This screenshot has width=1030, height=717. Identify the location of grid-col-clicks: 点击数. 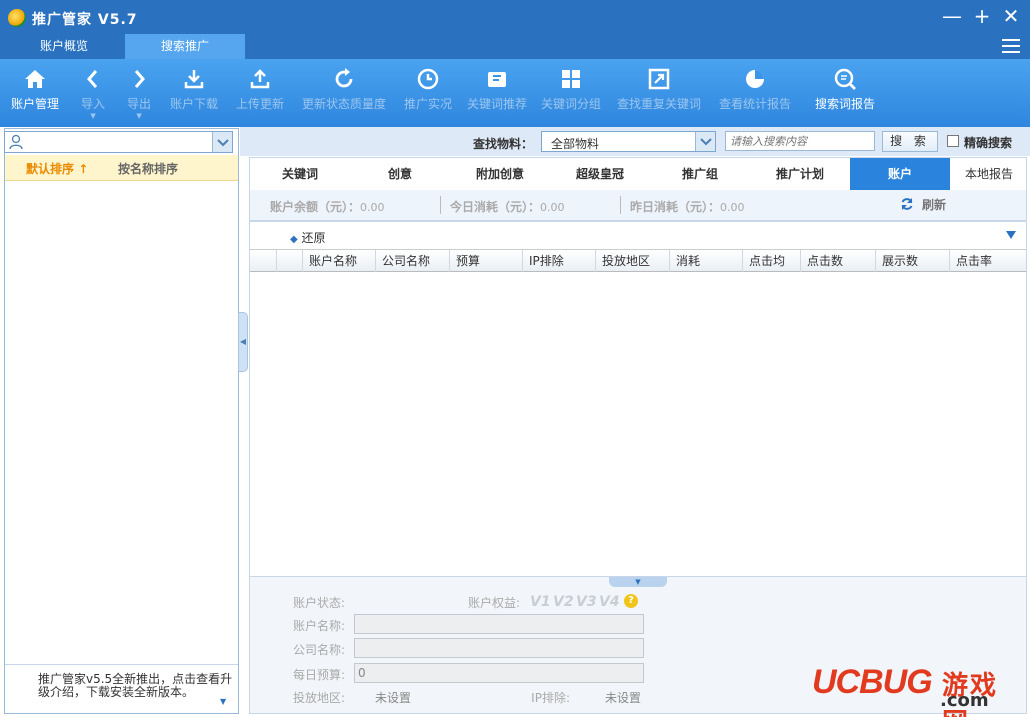
(838, 261).